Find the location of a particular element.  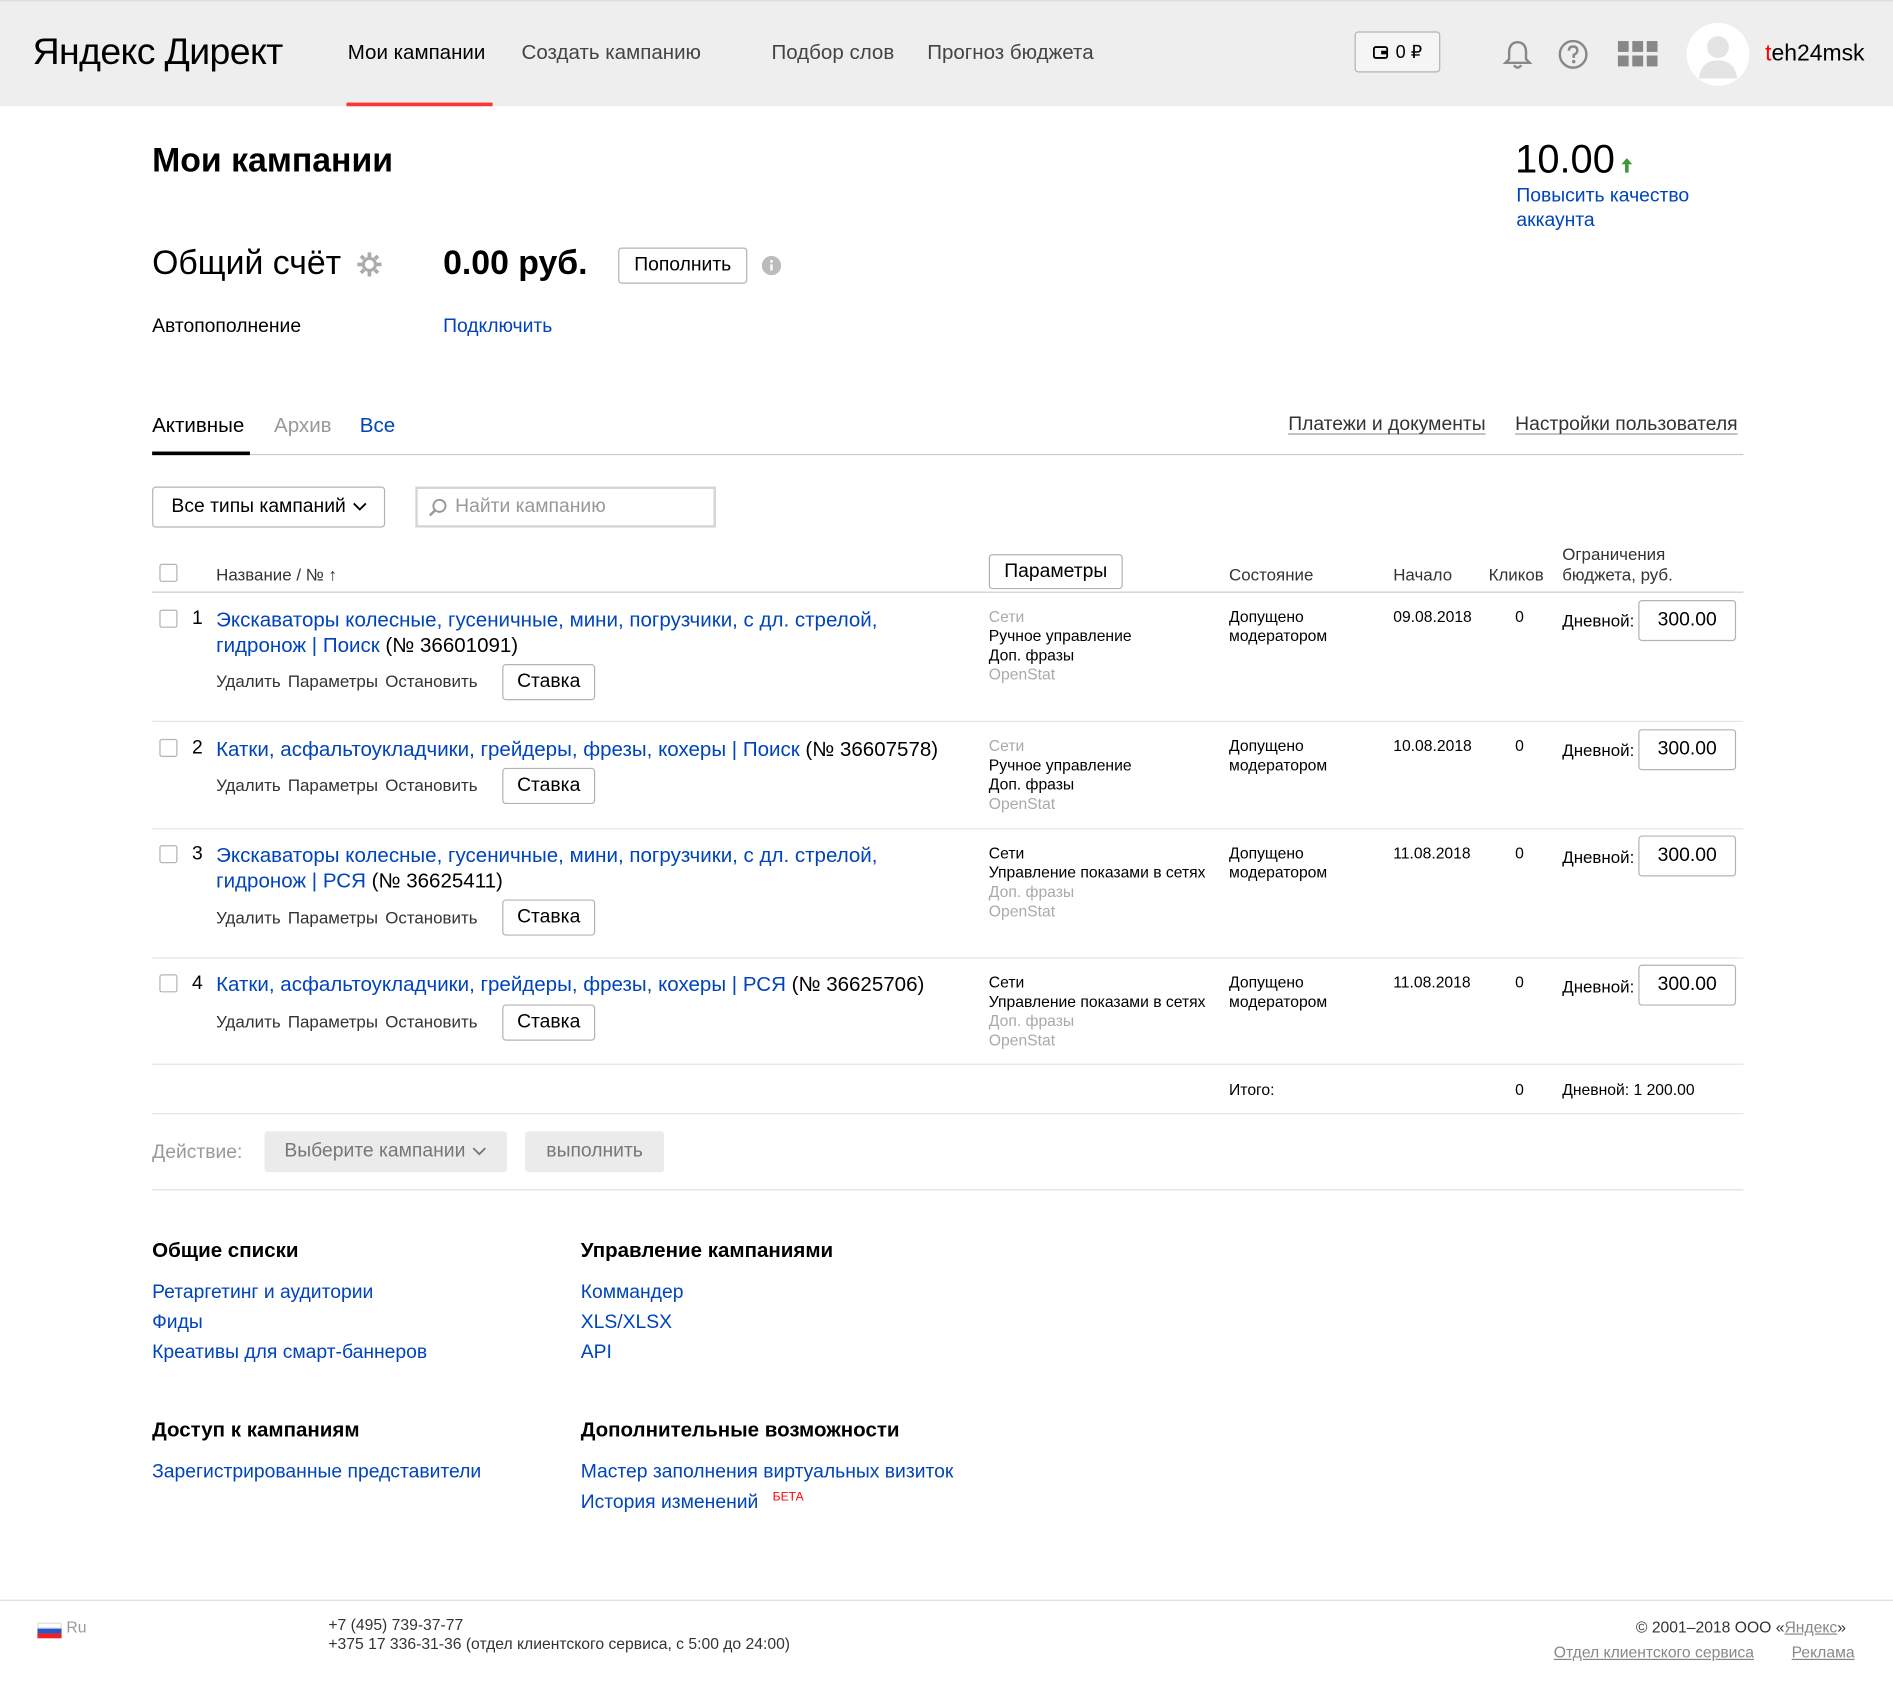

nav-create-campaign: Создать кампанию is located at coordinates (611, 53).